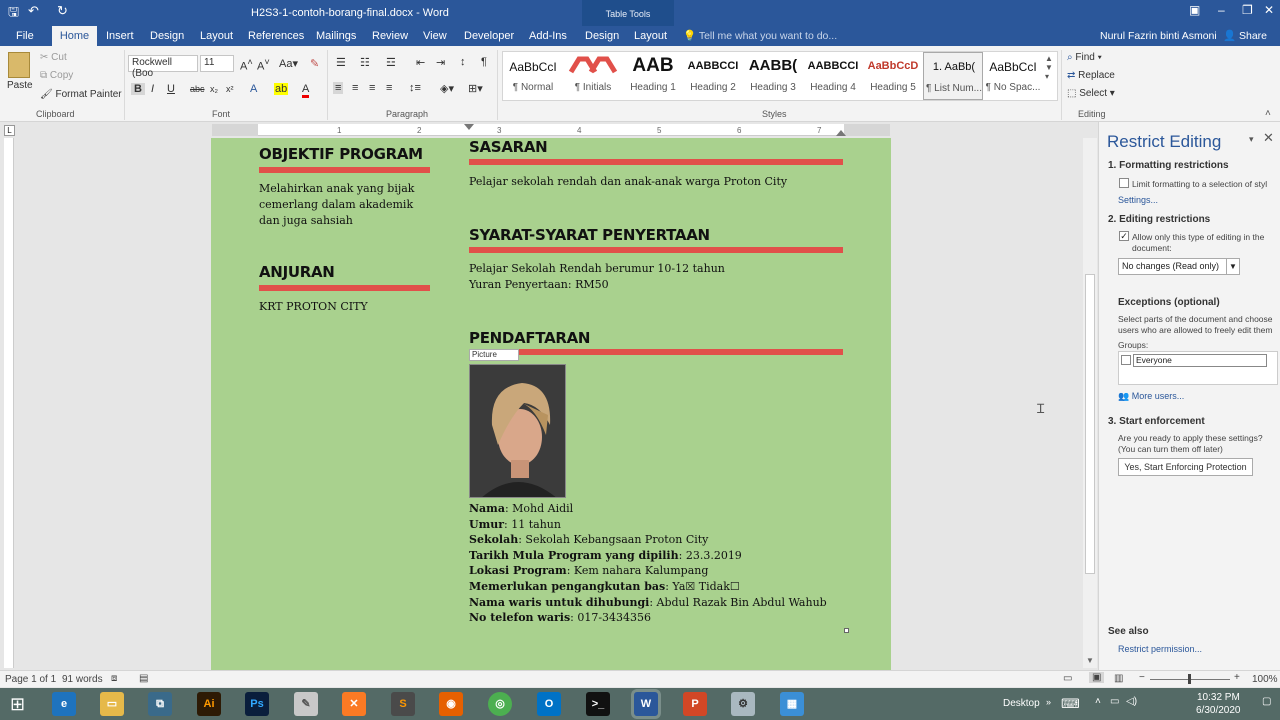  Describe the element at coordinates (792, 704) in the screenshot. I see `network-icon: ▦` at that location.